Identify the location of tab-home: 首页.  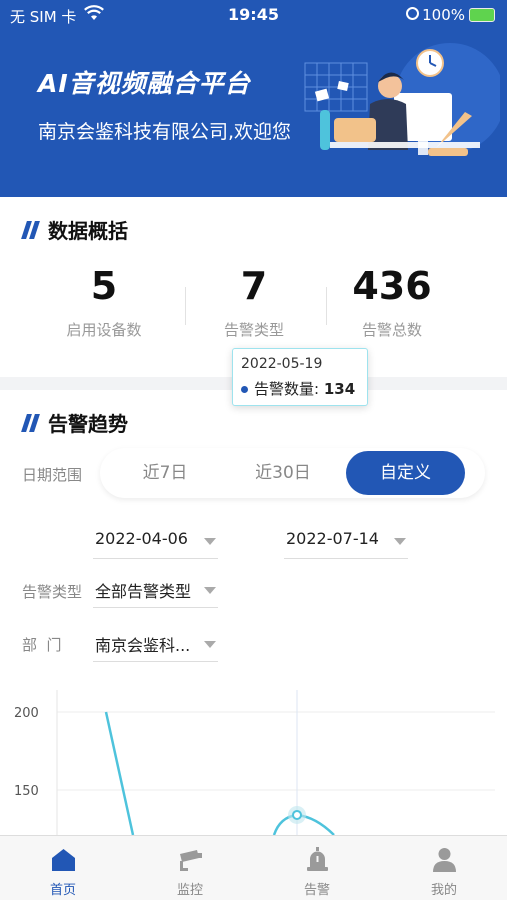
(63, 868).